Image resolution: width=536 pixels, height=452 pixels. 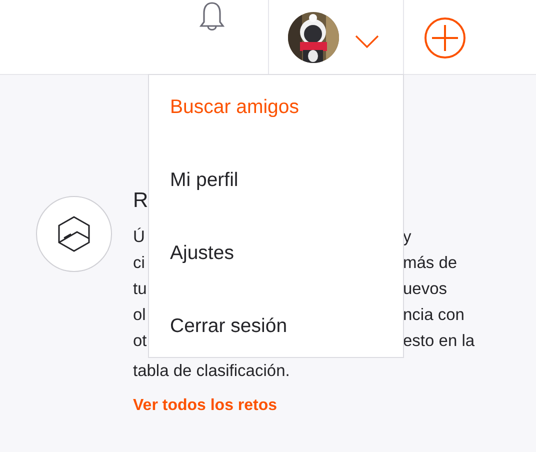 I want to click on add-button, so click(x=445, y=37).